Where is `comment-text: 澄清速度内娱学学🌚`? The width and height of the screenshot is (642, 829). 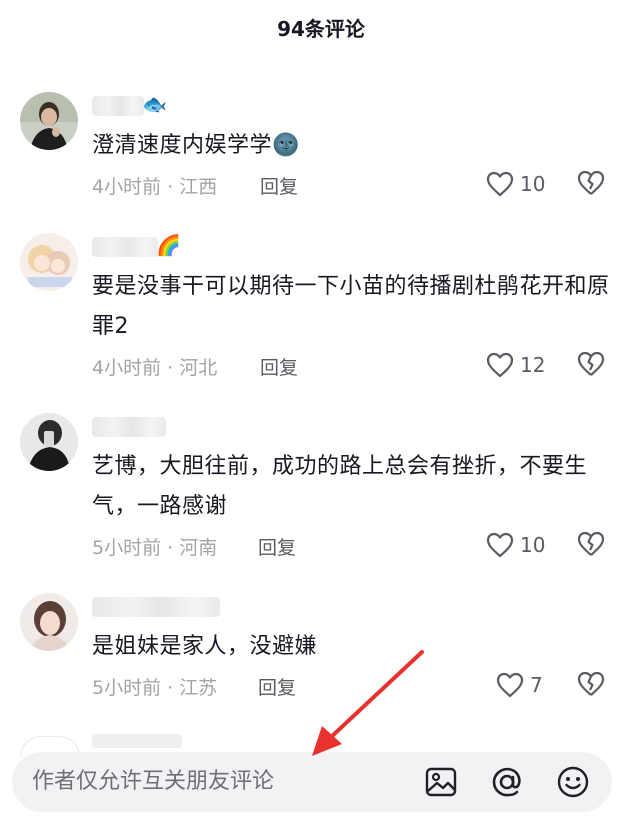
comment-text: 澄清速度内娱学学🌚 is located at coordinates (352, 146).